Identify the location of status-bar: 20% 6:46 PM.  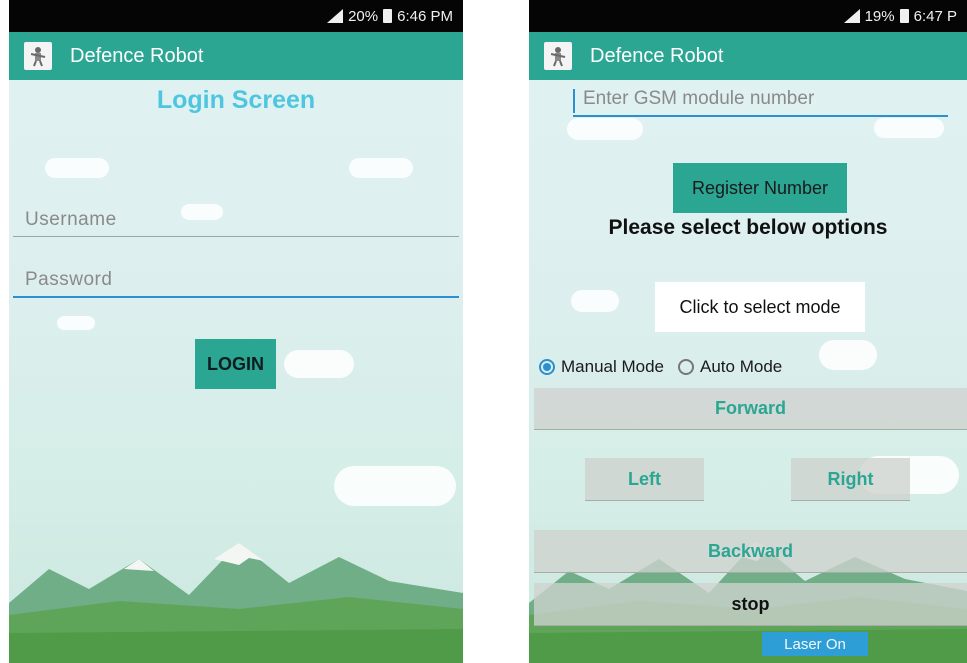
(236, 16).